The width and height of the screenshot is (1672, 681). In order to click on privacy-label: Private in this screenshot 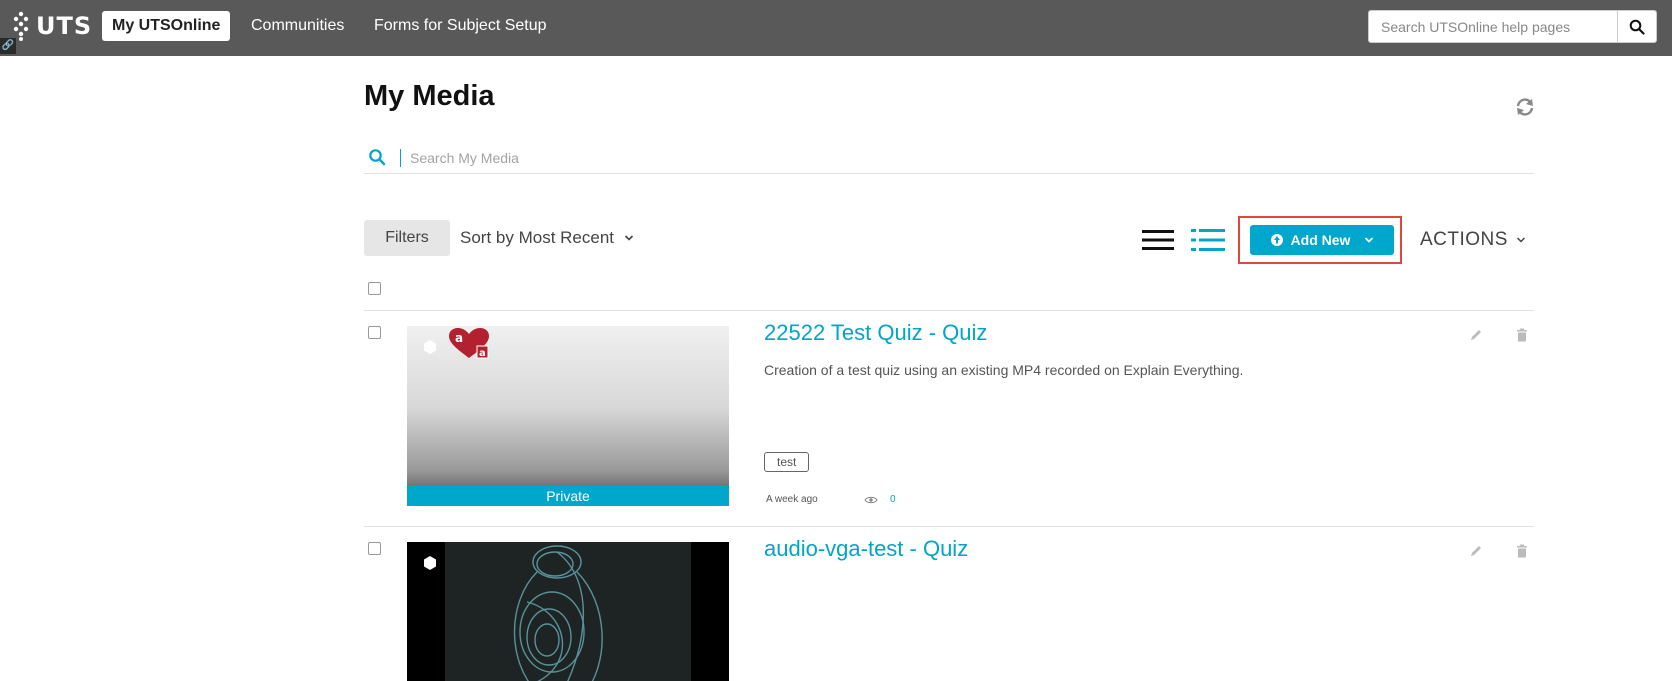, I will do `click(568, 496)`.